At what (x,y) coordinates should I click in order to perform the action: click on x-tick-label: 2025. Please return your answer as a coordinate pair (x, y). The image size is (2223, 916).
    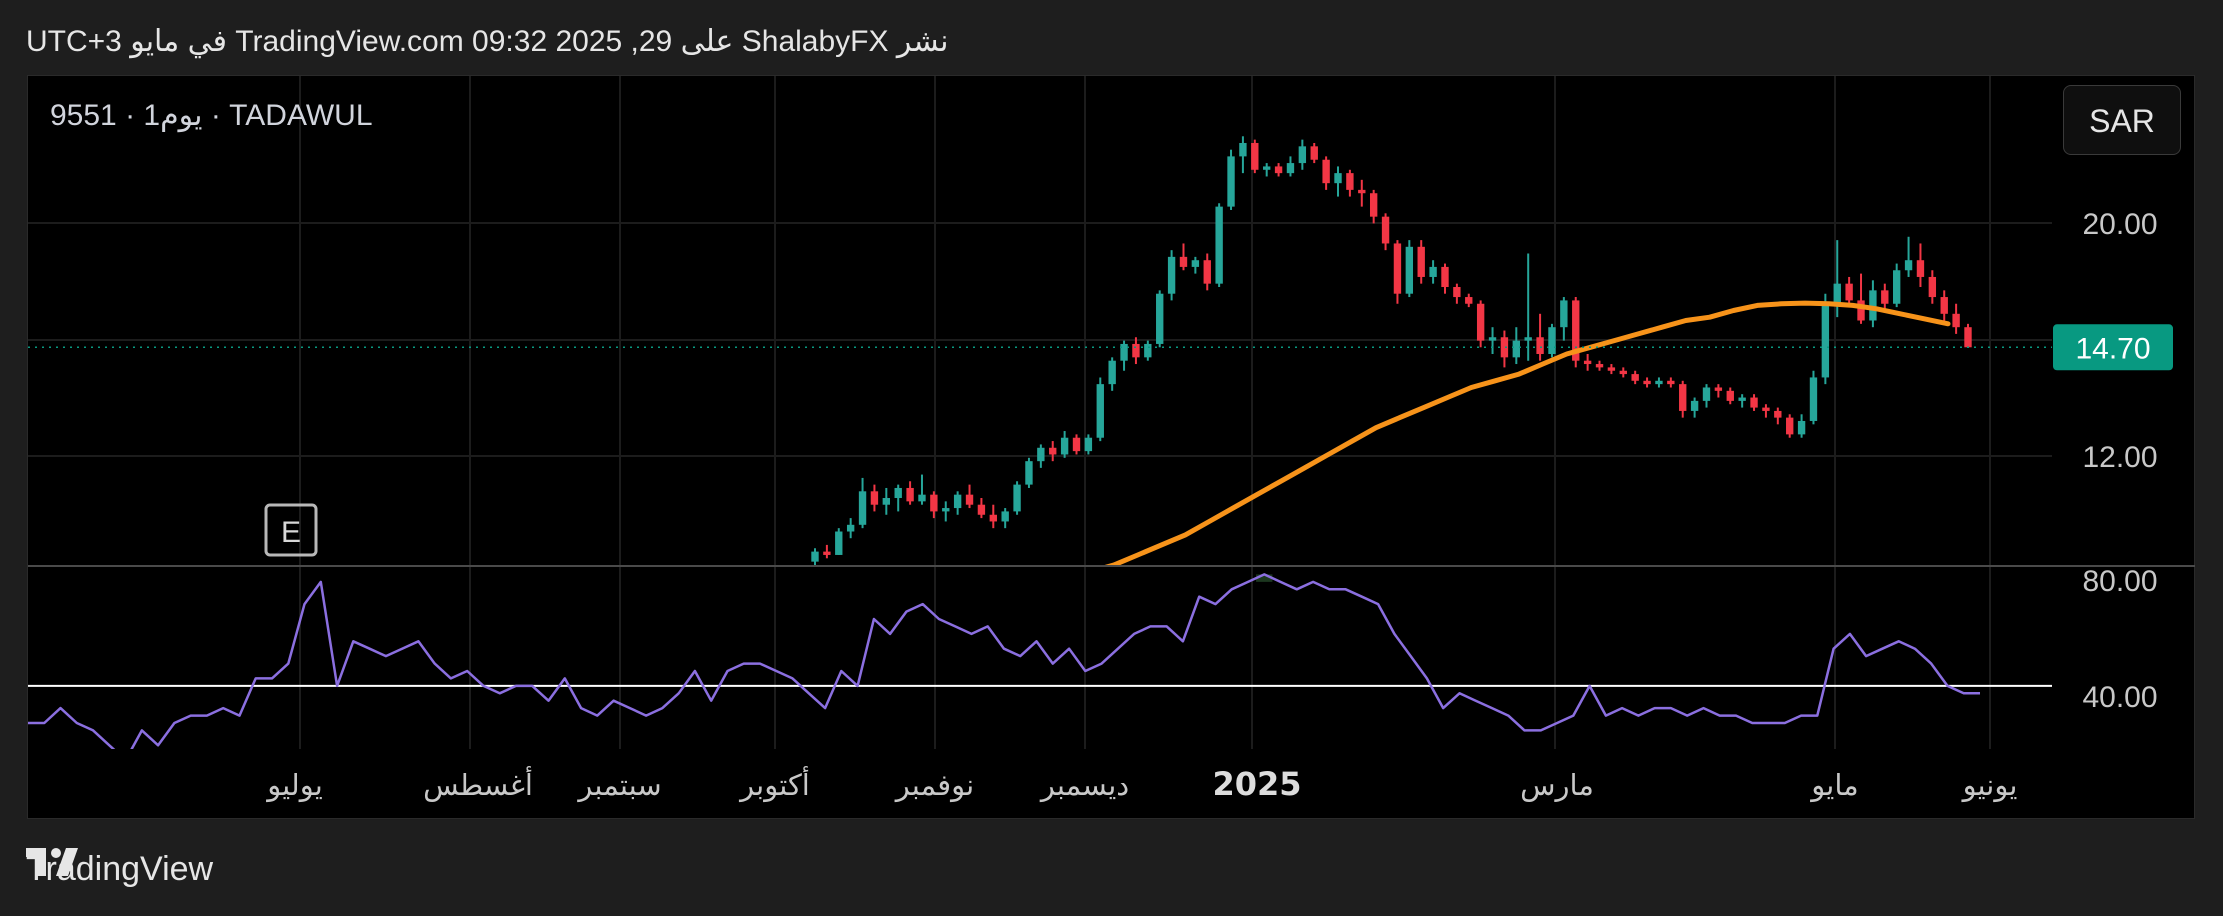
    Looking at the image, I should click on (1256, 784).